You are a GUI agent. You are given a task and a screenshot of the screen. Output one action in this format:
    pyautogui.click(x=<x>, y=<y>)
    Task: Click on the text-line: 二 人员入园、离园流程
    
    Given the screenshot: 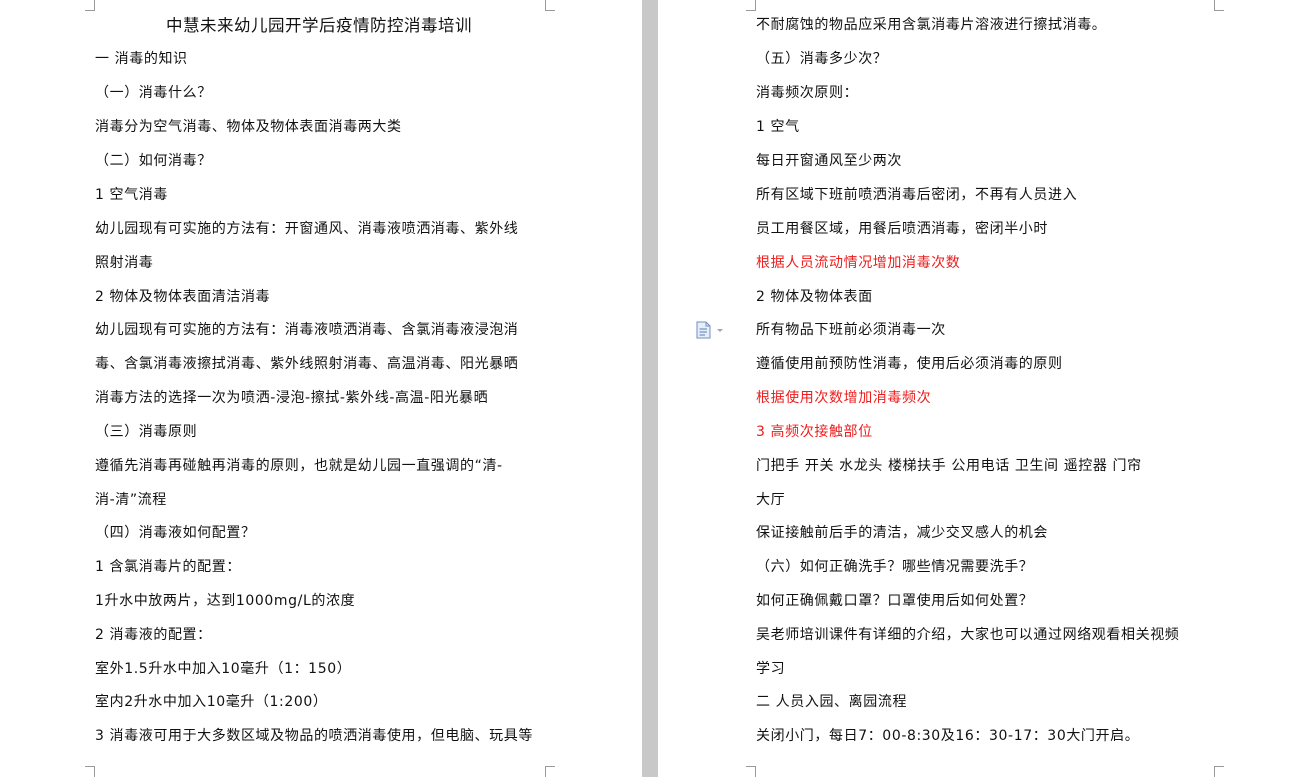 What is the action you would take?
    pyautogui.click(x=832, y=702)
    